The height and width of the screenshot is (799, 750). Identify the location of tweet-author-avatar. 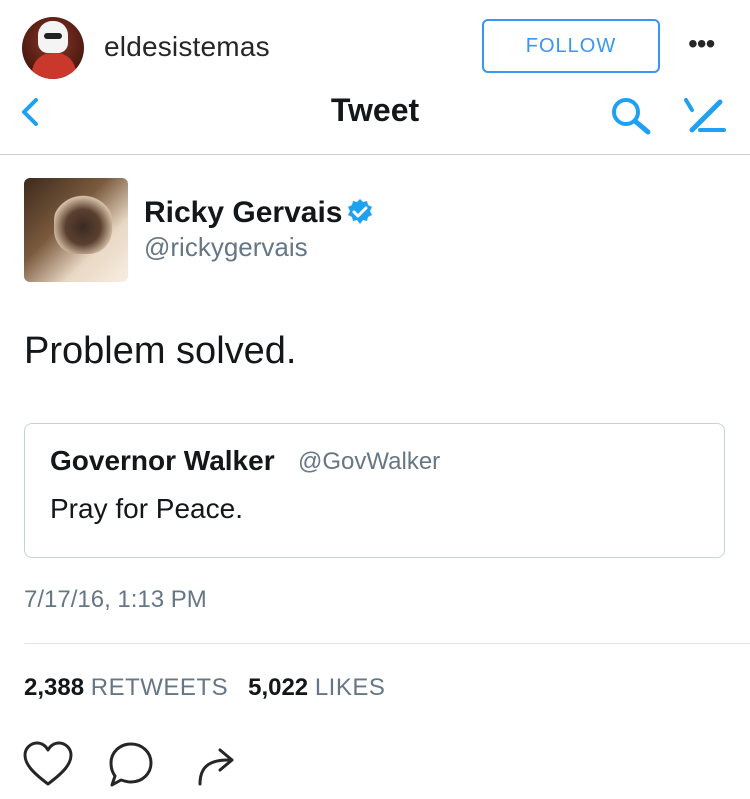
(76, 230).